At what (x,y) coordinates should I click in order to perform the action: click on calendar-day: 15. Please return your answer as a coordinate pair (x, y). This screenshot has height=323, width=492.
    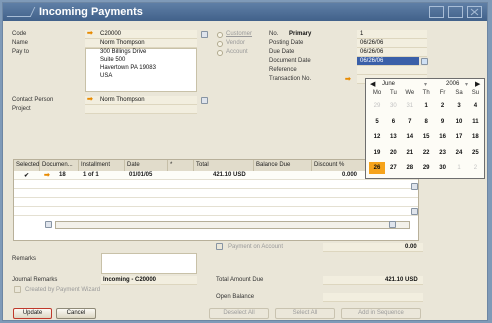
    Looking at the image, I should click on (426, 137).